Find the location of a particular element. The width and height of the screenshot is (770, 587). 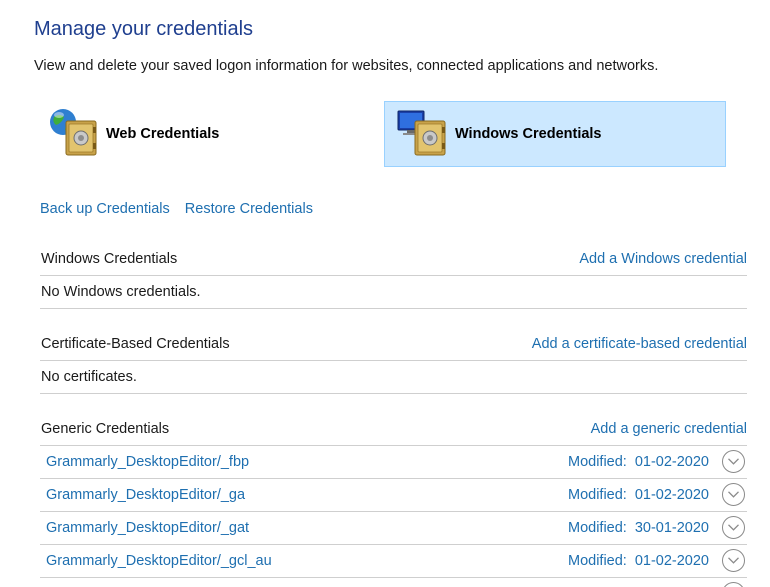

windows-credentials-title: Windows Credentials is located at coordinates (109, 259).